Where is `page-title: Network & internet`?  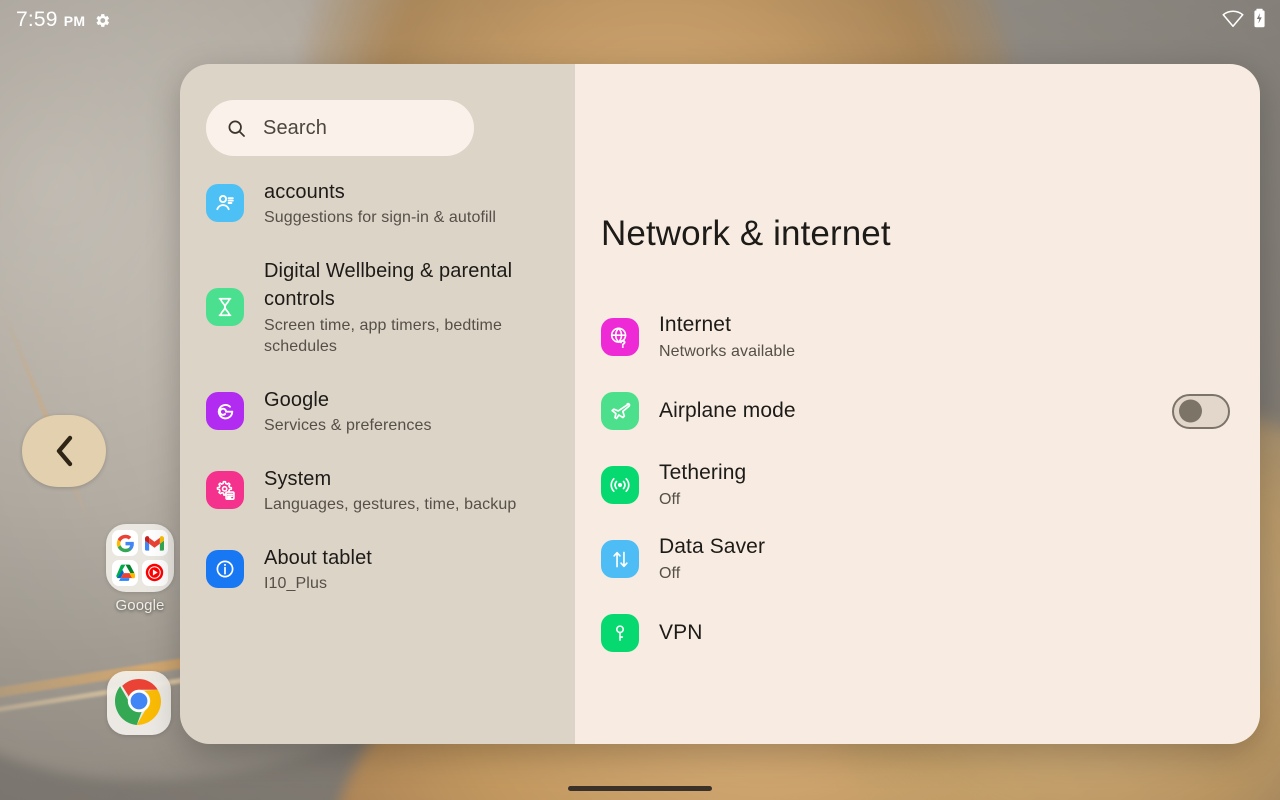
page-title: Network & internet is located at coordinates (746, 233).